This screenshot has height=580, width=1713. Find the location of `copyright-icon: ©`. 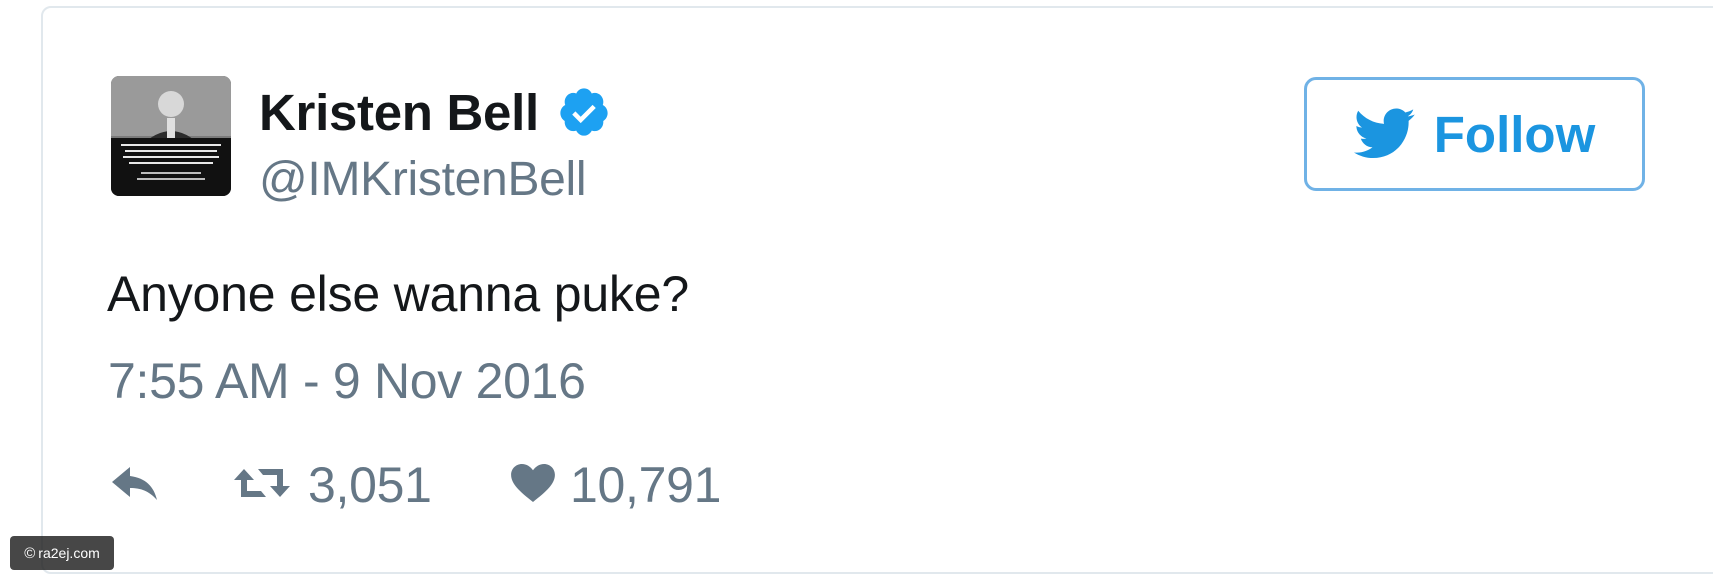

copyright-icon: © is located at coordinates (30, 553).